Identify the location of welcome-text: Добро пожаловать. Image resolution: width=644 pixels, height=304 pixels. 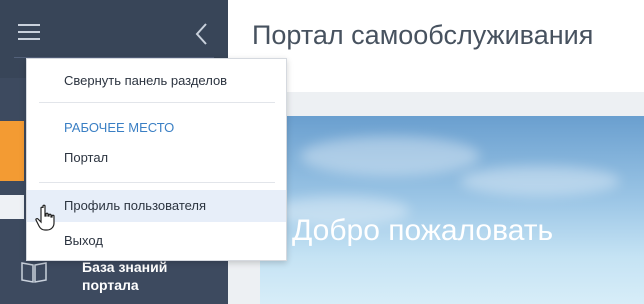
(423, 230).